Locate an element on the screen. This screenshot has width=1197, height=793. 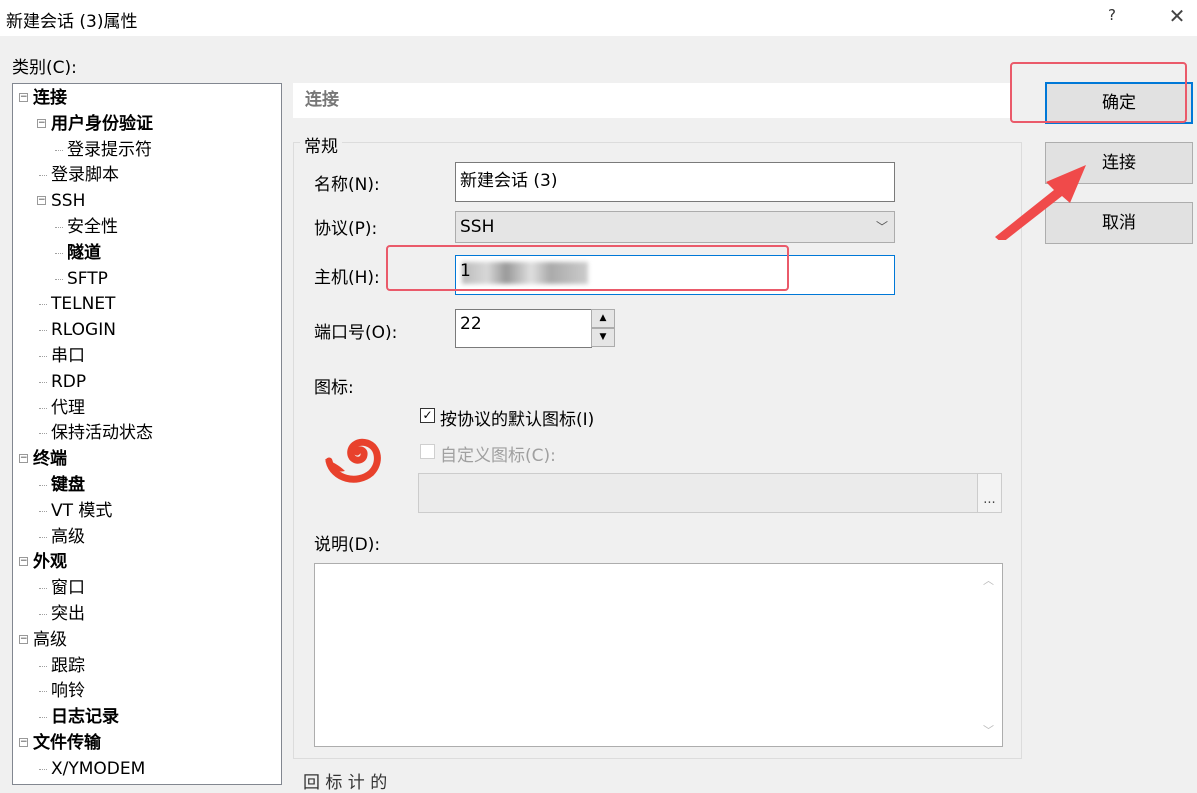
tree-item: 日志记录 is located at coordinates (146, 717).